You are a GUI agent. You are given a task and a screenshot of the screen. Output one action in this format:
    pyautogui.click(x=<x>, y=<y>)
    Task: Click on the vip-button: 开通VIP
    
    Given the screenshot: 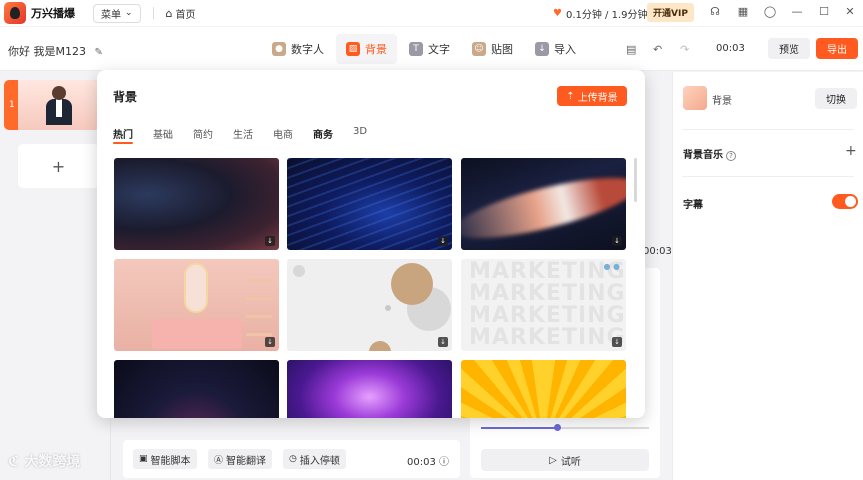 What is the action you would take?
    pyautogui.click(x=670, y=12)
    